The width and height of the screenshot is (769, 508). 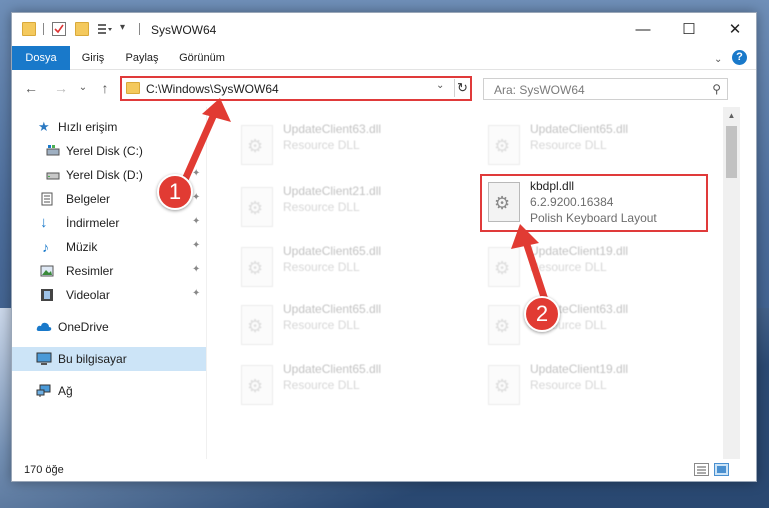 What do you see at coordinates (525, 236) in the screenshot?
I see `arrow-2-head` at bounding box center [525, 236].